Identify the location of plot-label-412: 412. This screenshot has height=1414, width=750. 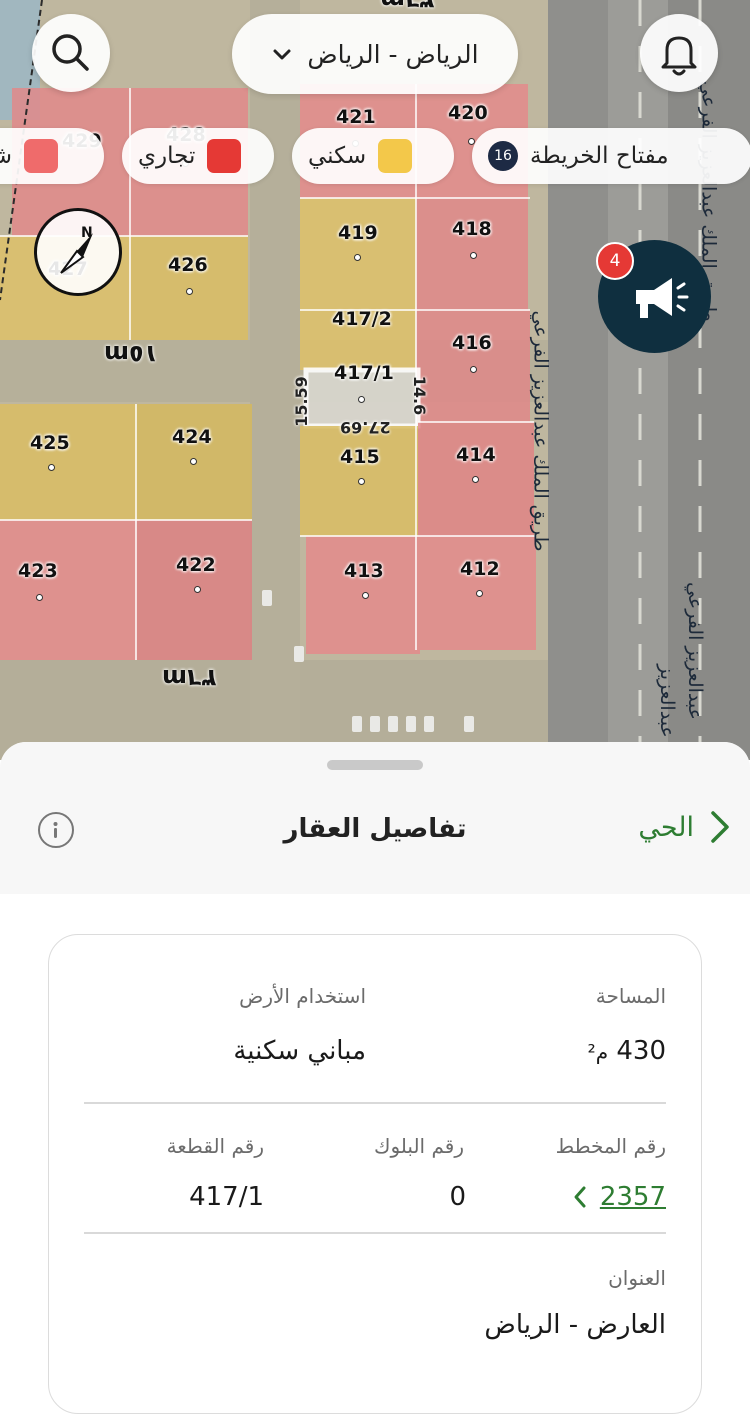
(480, 569).